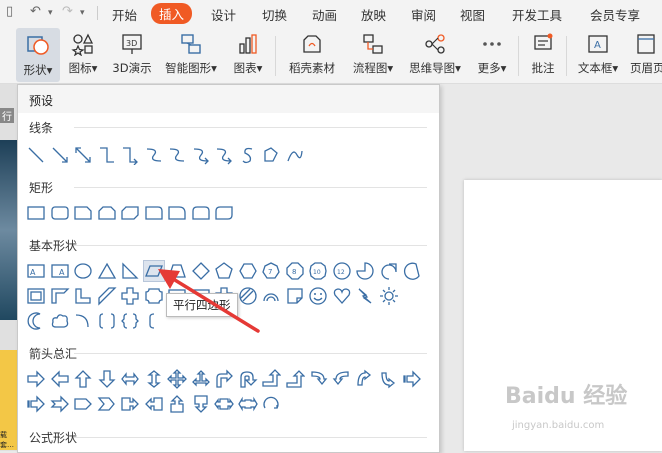  Describe the element at coordinates (543, 54) in the screenshot. I see `comment-button: 批注` at that location.